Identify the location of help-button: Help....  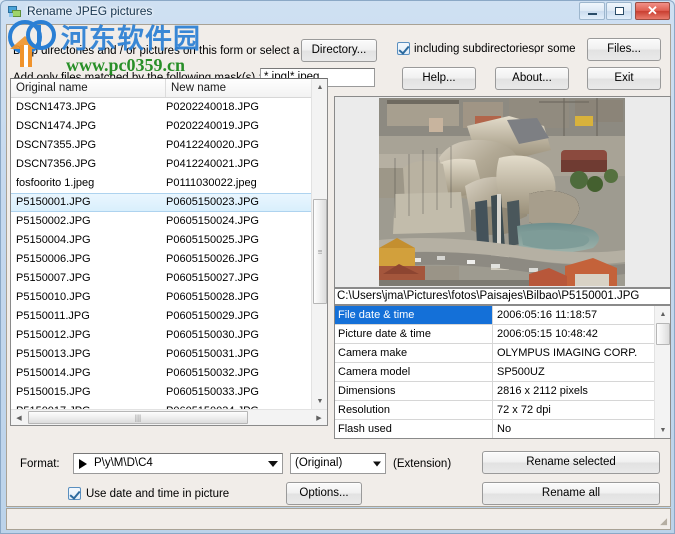
(439, 78).